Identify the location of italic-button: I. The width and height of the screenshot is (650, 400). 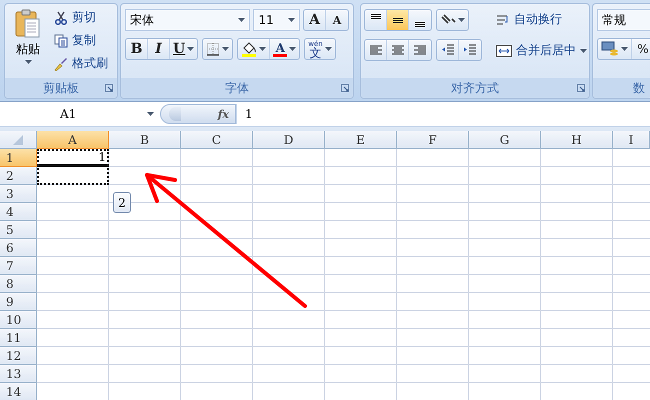
(159, 49).